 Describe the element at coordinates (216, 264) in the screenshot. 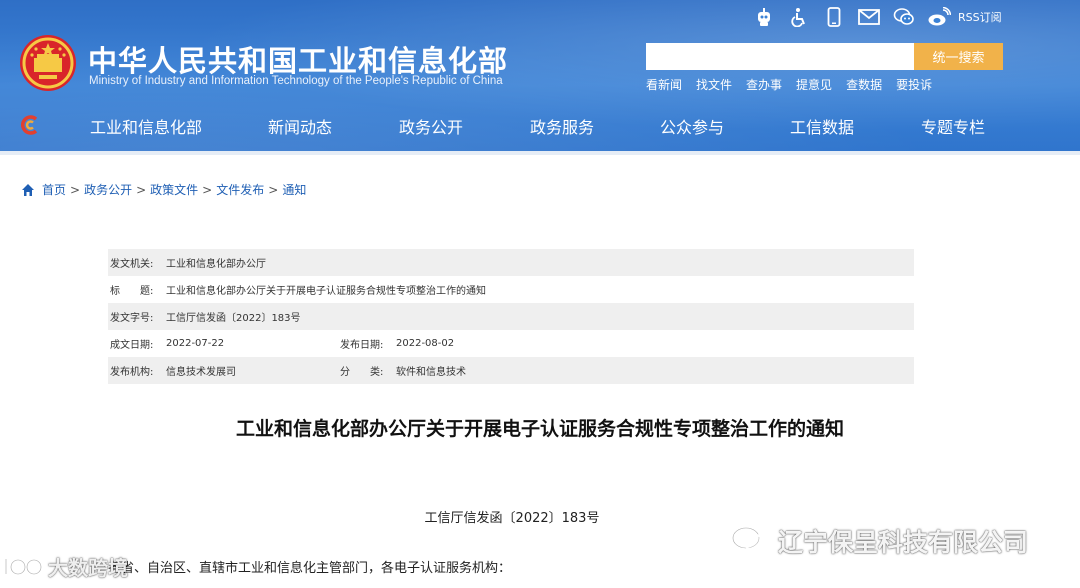

I see `meta-issuer-value: 工业和信息化部办公厅` at that location.